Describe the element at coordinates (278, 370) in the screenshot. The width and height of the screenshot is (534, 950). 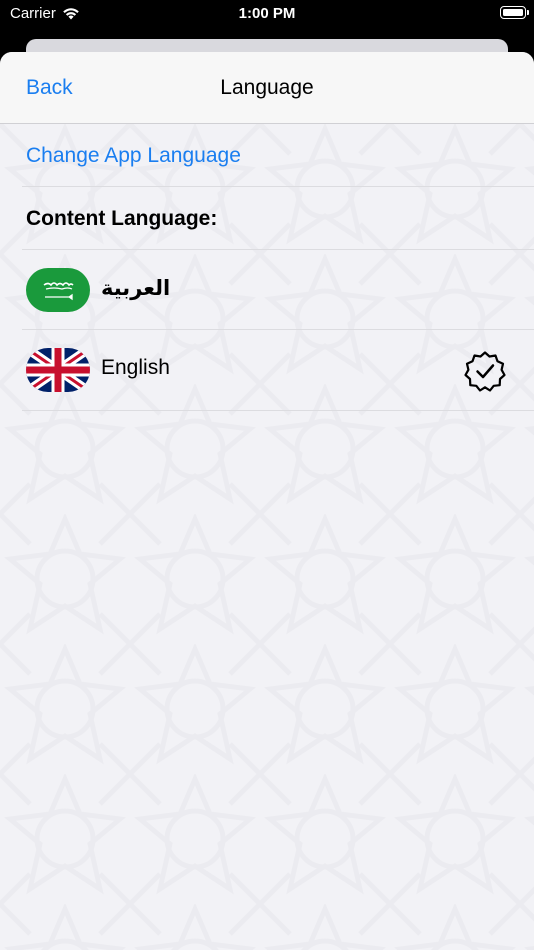
I see `language-option-english: English` at that location.